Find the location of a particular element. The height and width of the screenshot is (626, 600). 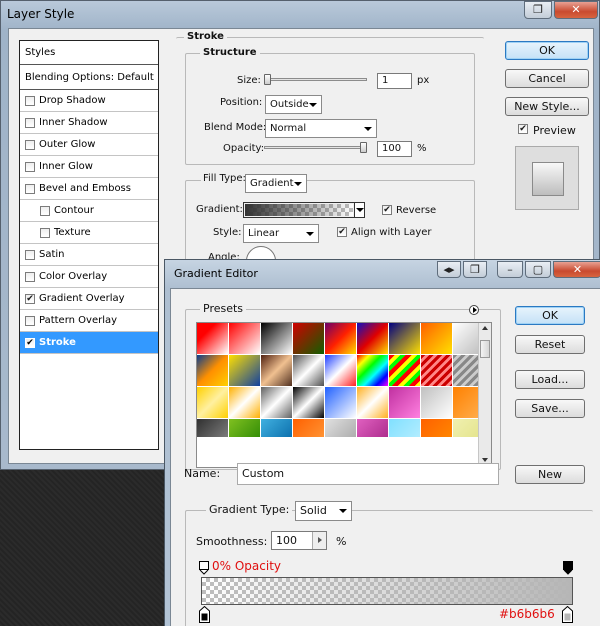

scroll-down-icon is located at coordinates (485, 460).